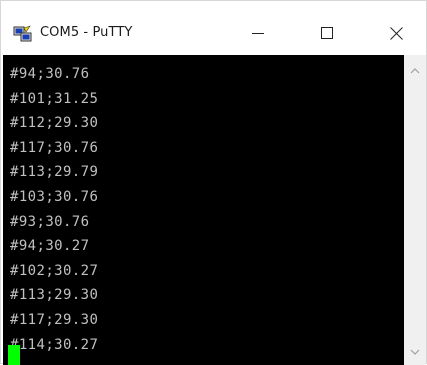 The width and height of the screenshot is (427, 365). What do you see at coordinates (54, 123) in the screenshot?
I see `terminal-line: #112;29.30` at bounding box center [54, 123].